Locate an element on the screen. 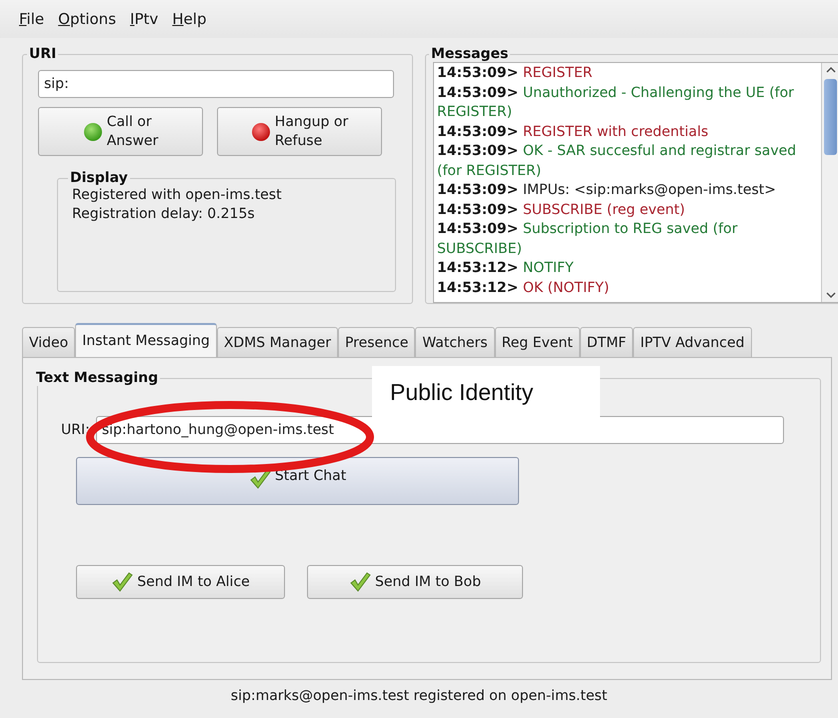  tab: XDMS Manager is located at coordinates (277, 342).